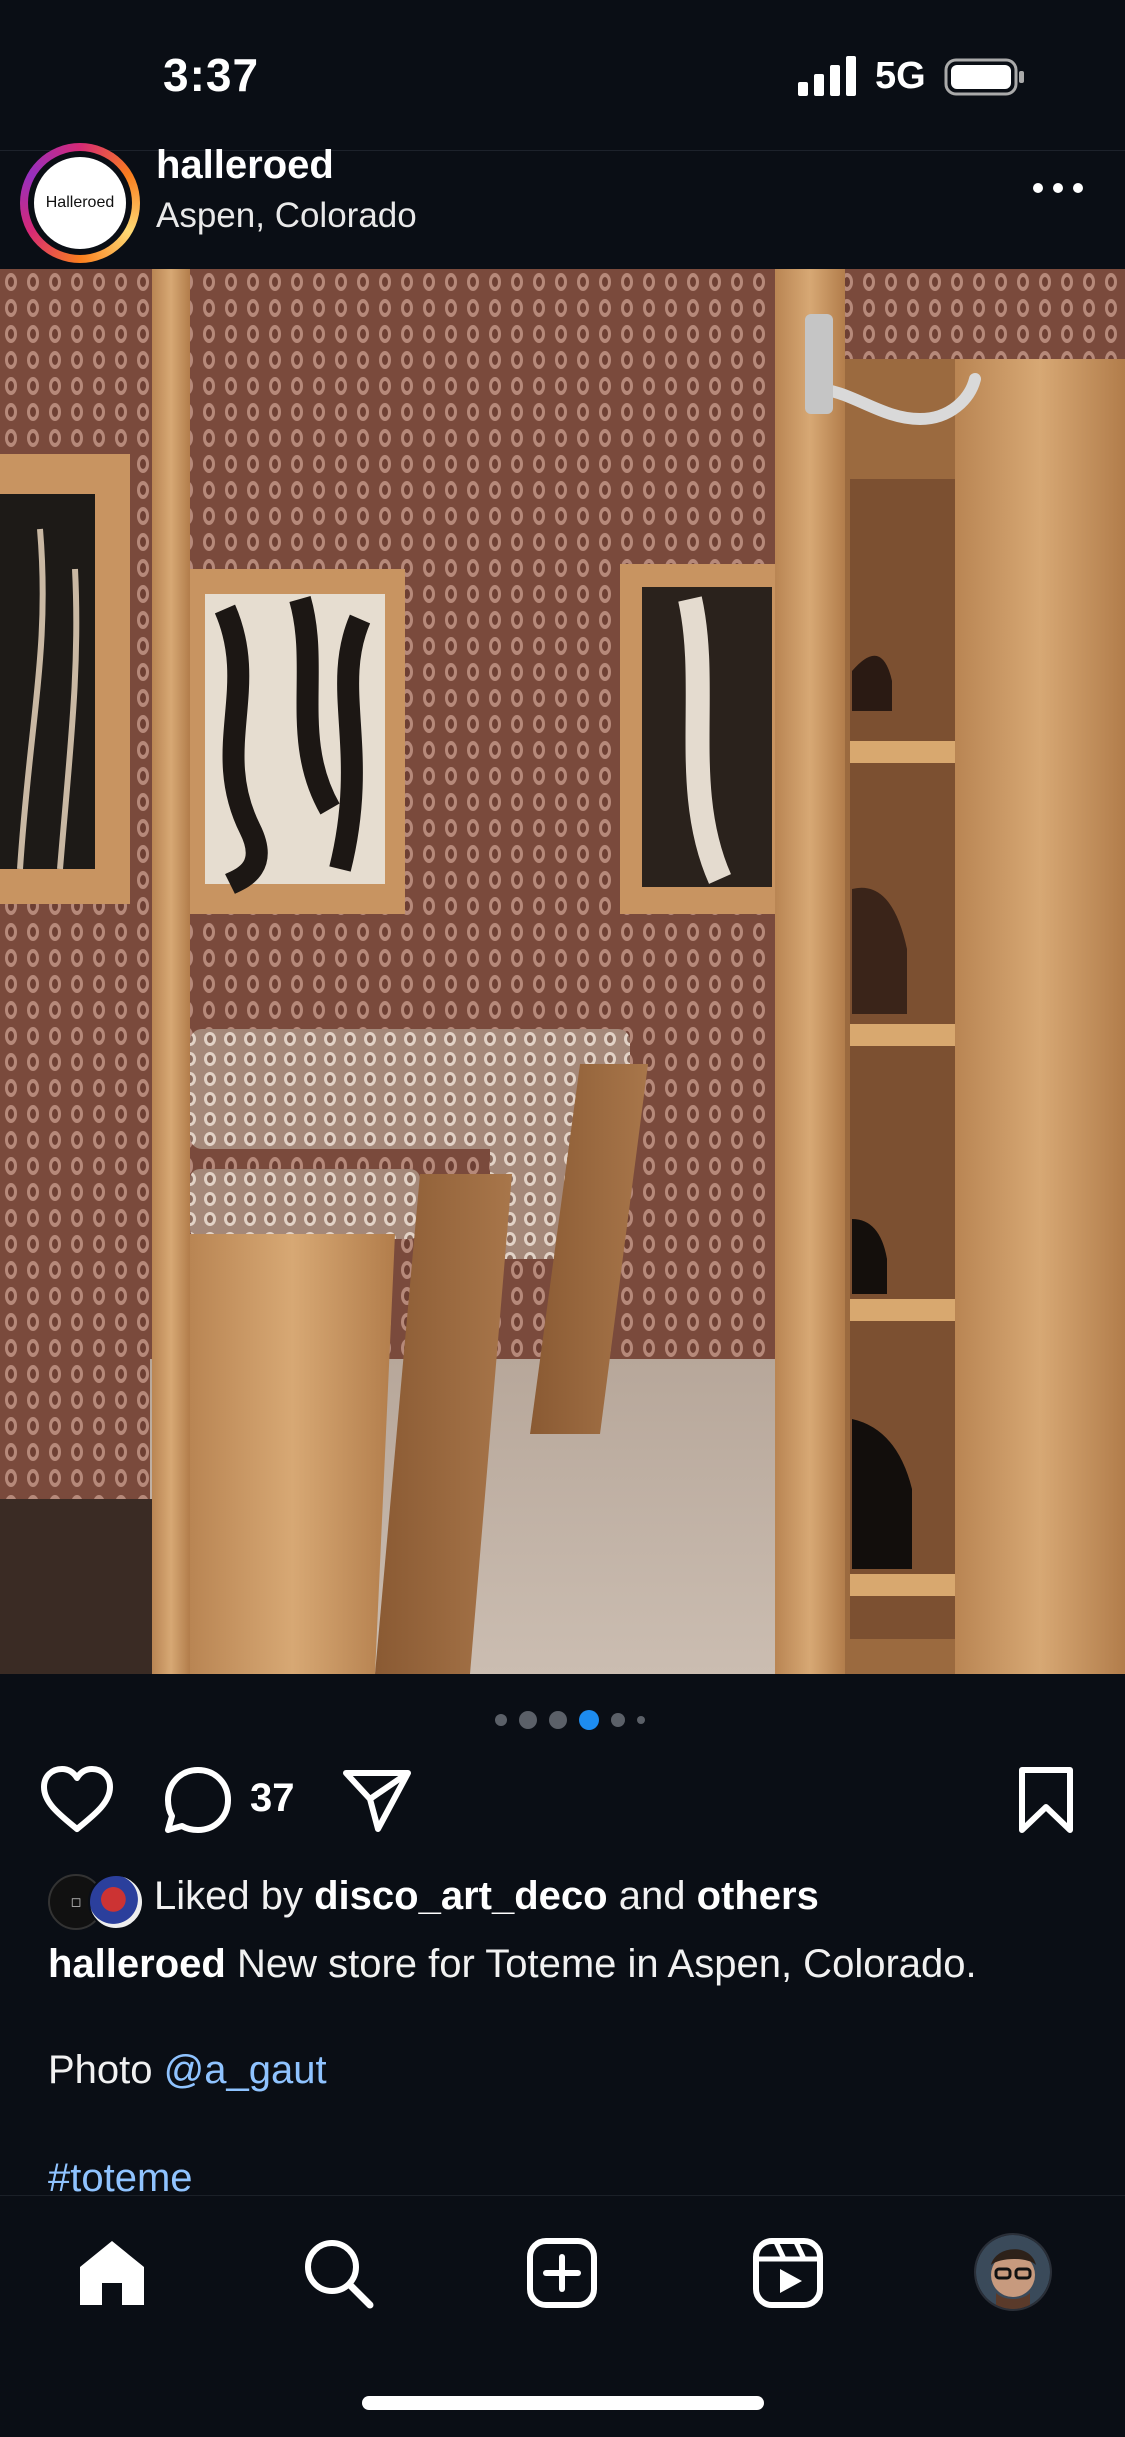  I want to click on avatar: Halleroed, so click(80, 203).